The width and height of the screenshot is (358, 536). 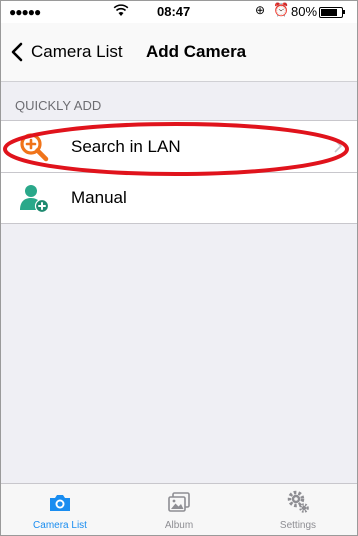 I want to click on tab-album: Album, so click(x=179, y=509).